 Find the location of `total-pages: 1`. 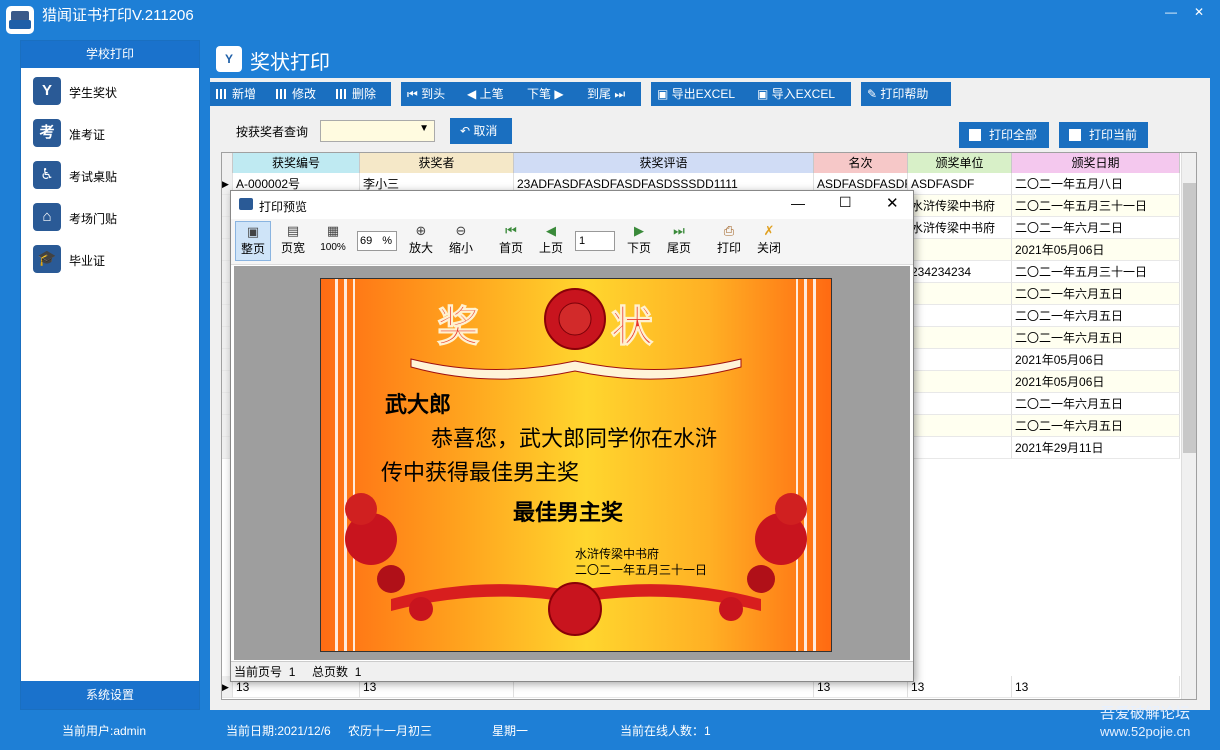

total-pages: 1 is located at coordinates (358, 672).